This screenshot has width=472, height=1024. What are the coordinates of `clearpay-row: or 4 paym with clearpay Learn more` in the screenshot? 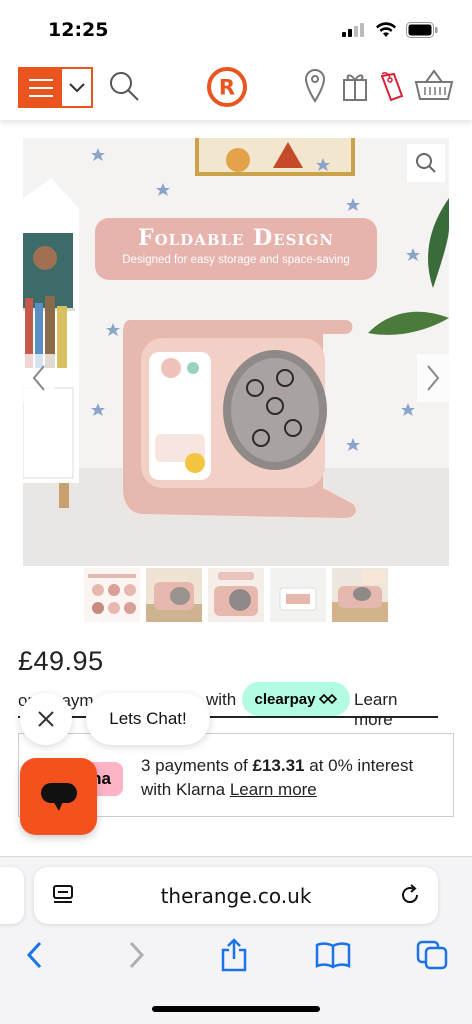 It's located at (228, 705).